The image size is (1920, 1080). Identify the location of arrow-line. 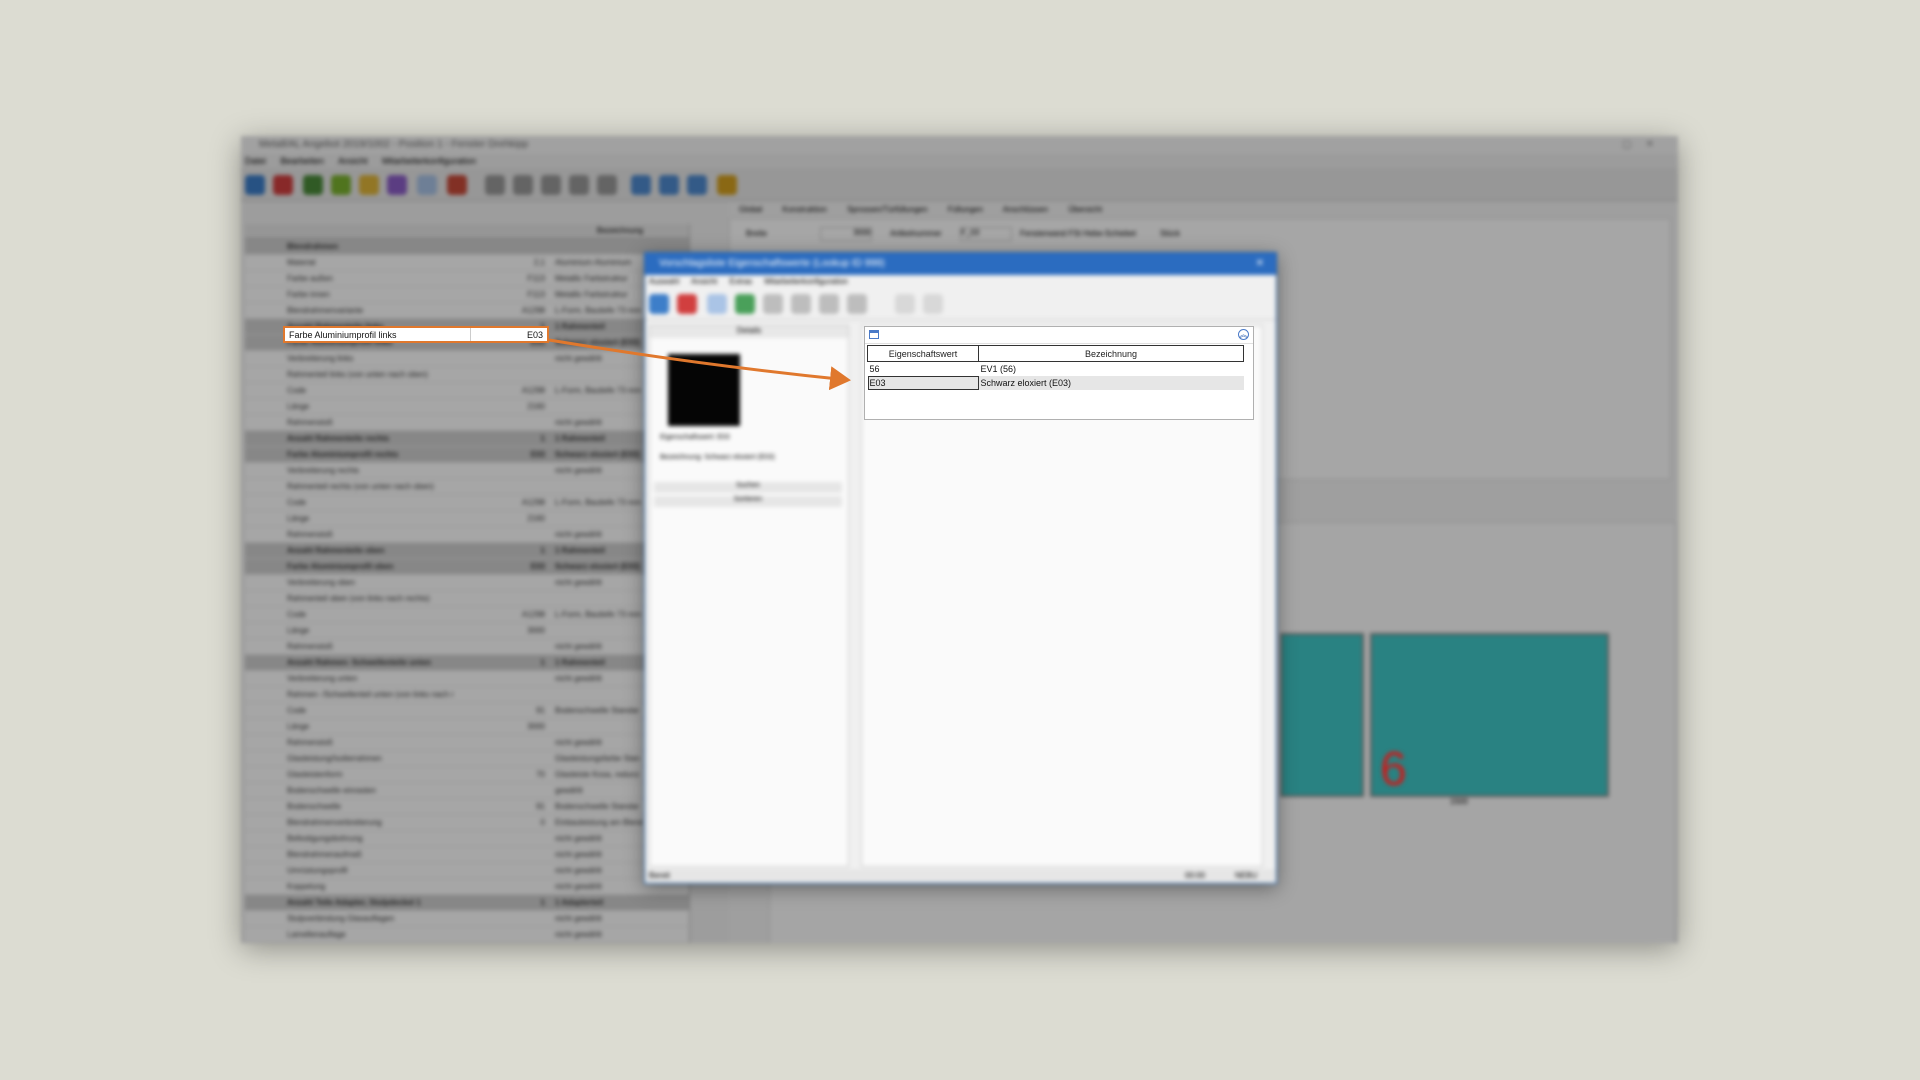
(699, 364).